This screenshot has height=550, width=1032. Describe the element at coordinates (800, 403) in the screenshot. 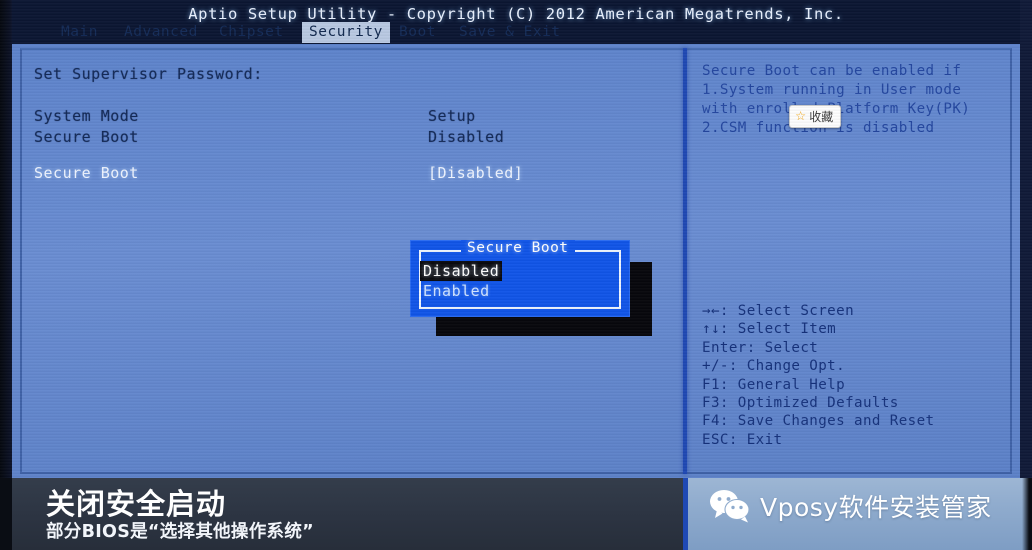

I see `key-legend-line: F3: Optimized Defaults` at that location.